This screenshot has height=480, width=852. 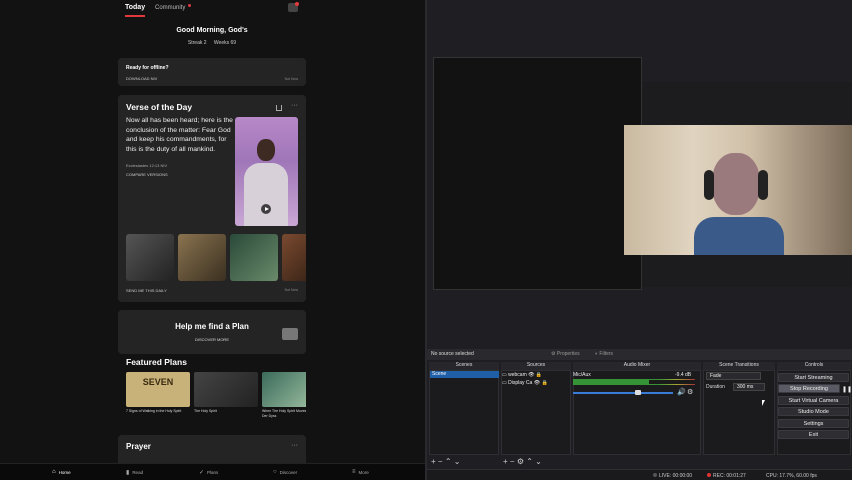 I want to click on scene-list-item: Scene, so click(x=464, y=374).